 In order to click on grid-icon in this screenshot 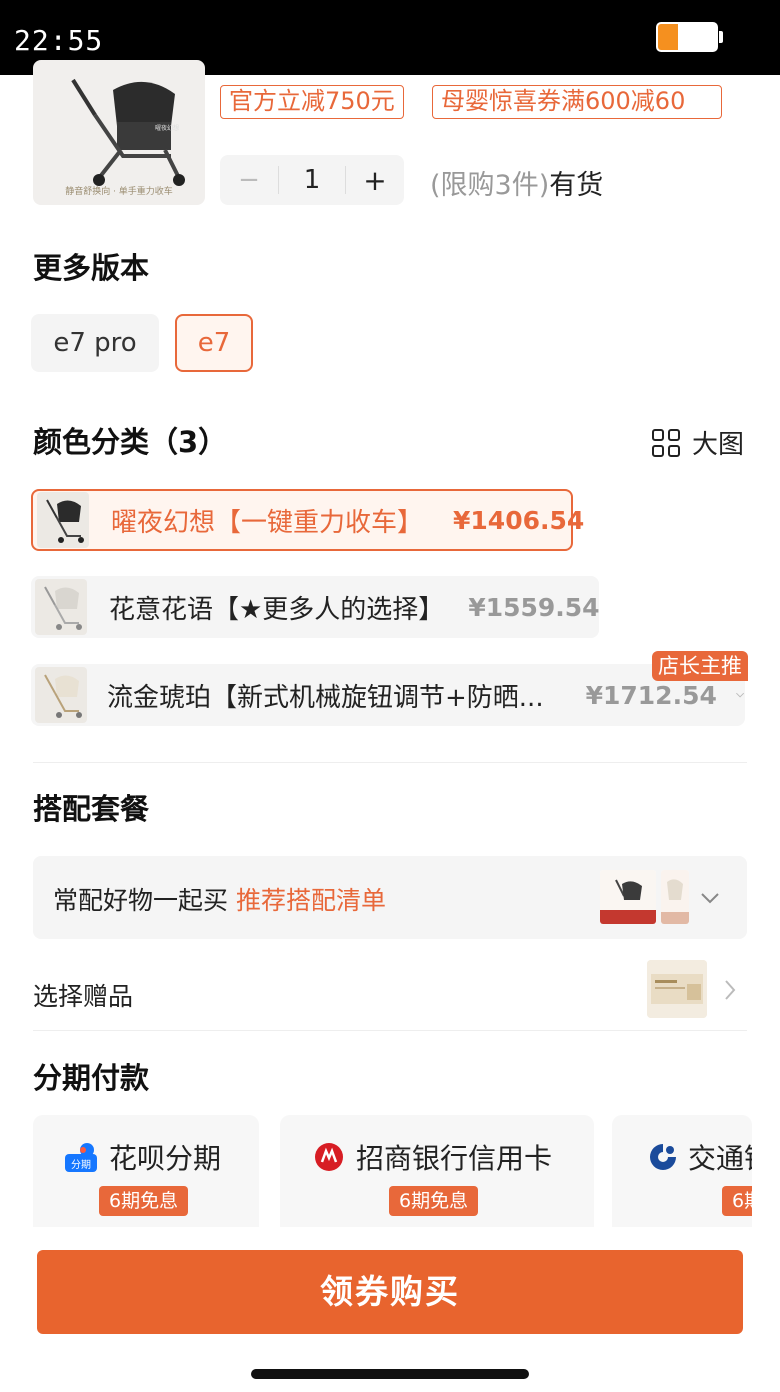, I will do `click(666, 442)`.